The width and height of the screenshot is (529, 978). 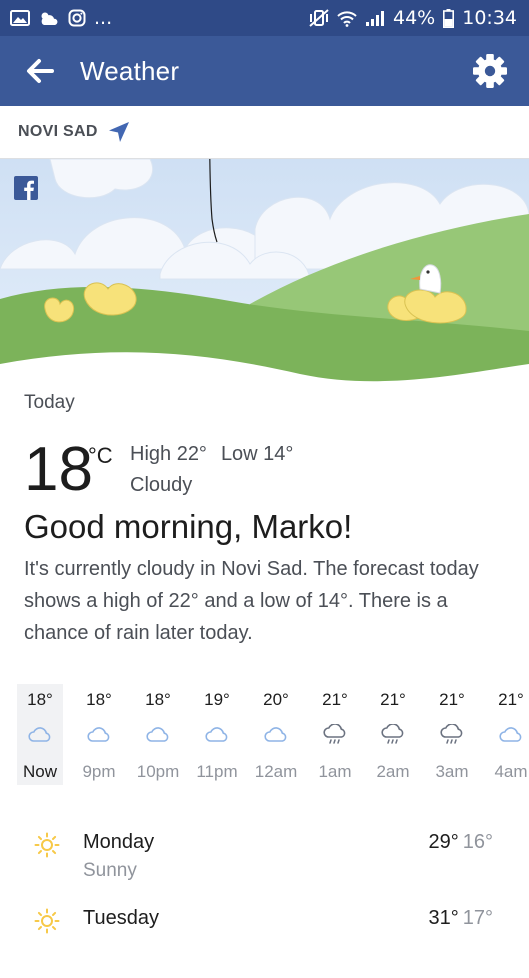 What do you see at coordinates (452, 771) in the screenshot?
I see `hour-time: 3am` at bounding box center [452, 771].